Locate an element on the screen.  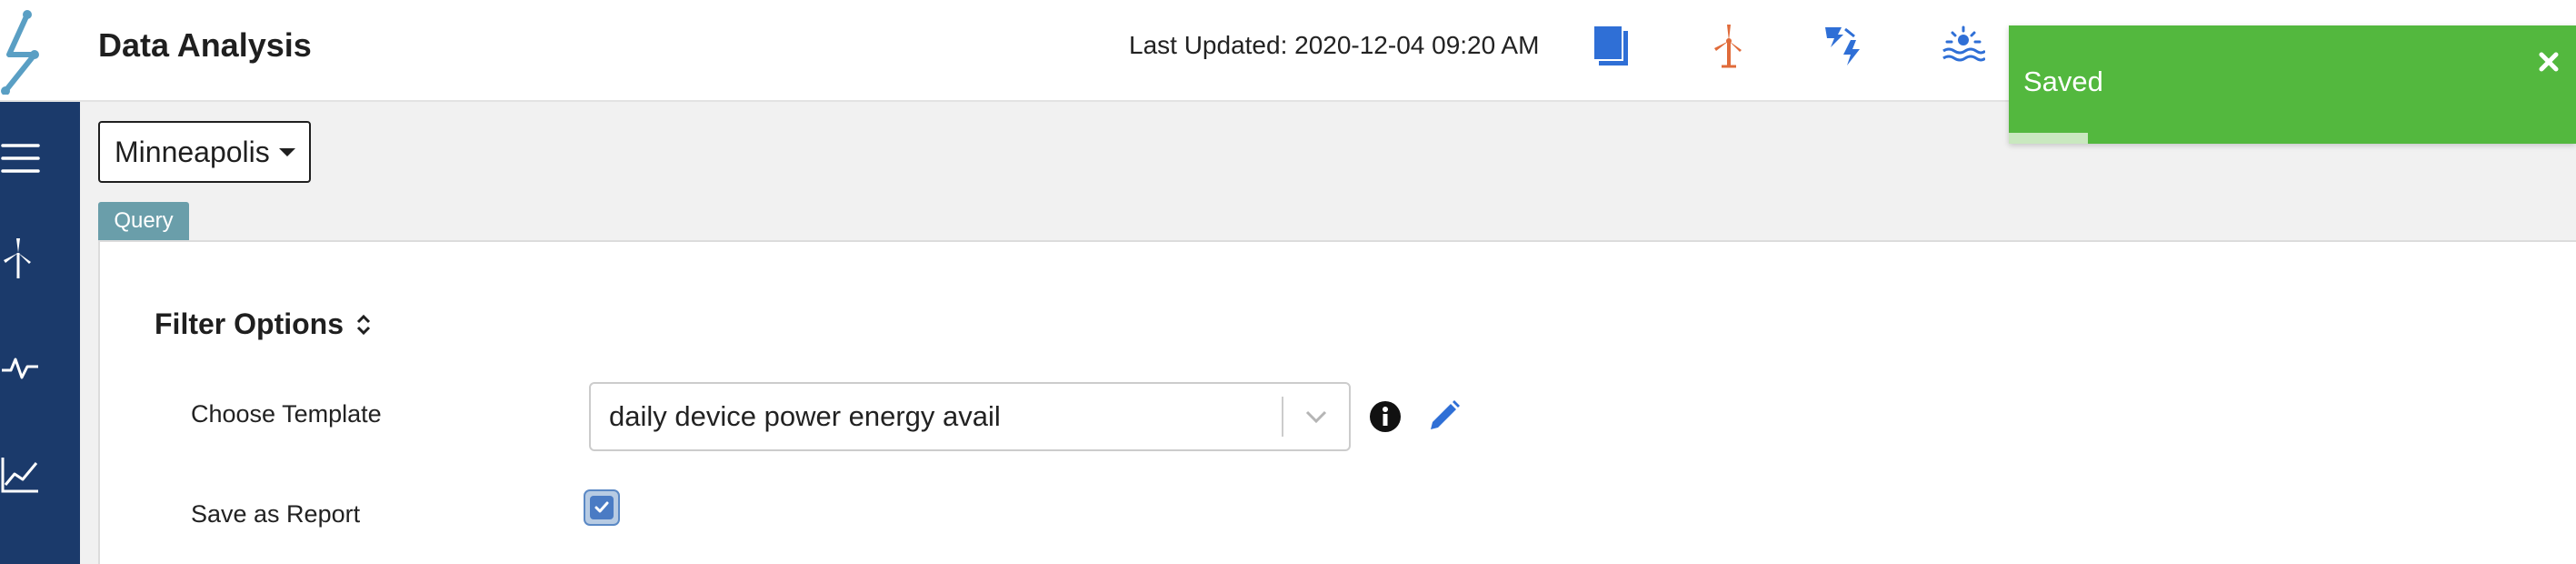
caret-down-icon is located at coordinates (286, 151).